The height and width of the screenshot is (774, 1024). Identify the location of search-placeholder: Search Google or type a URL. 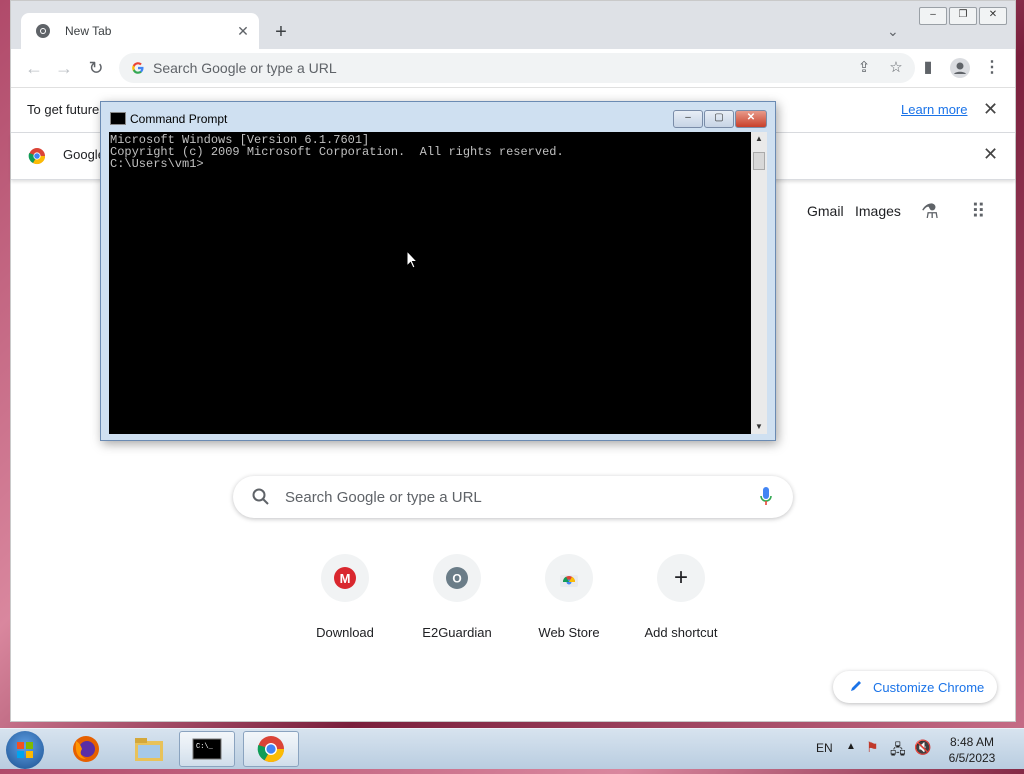
(383, 497).